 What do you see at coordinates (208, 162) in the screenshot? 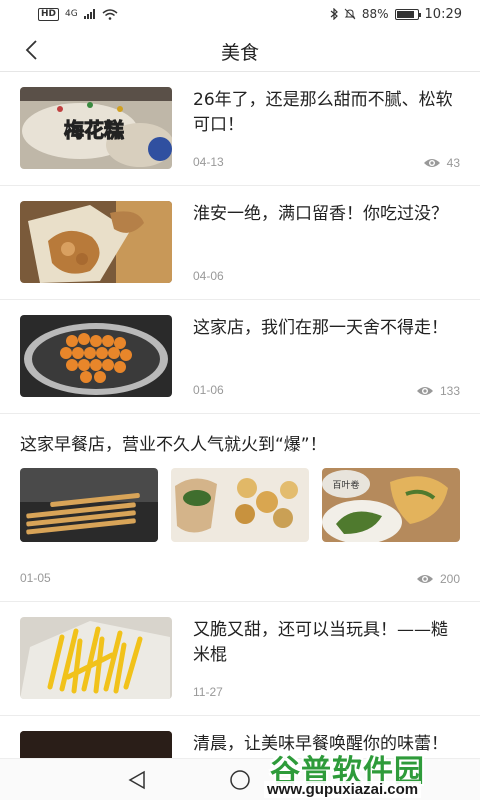
I see `article-date: 04-13` at bounding box center [208, 162].